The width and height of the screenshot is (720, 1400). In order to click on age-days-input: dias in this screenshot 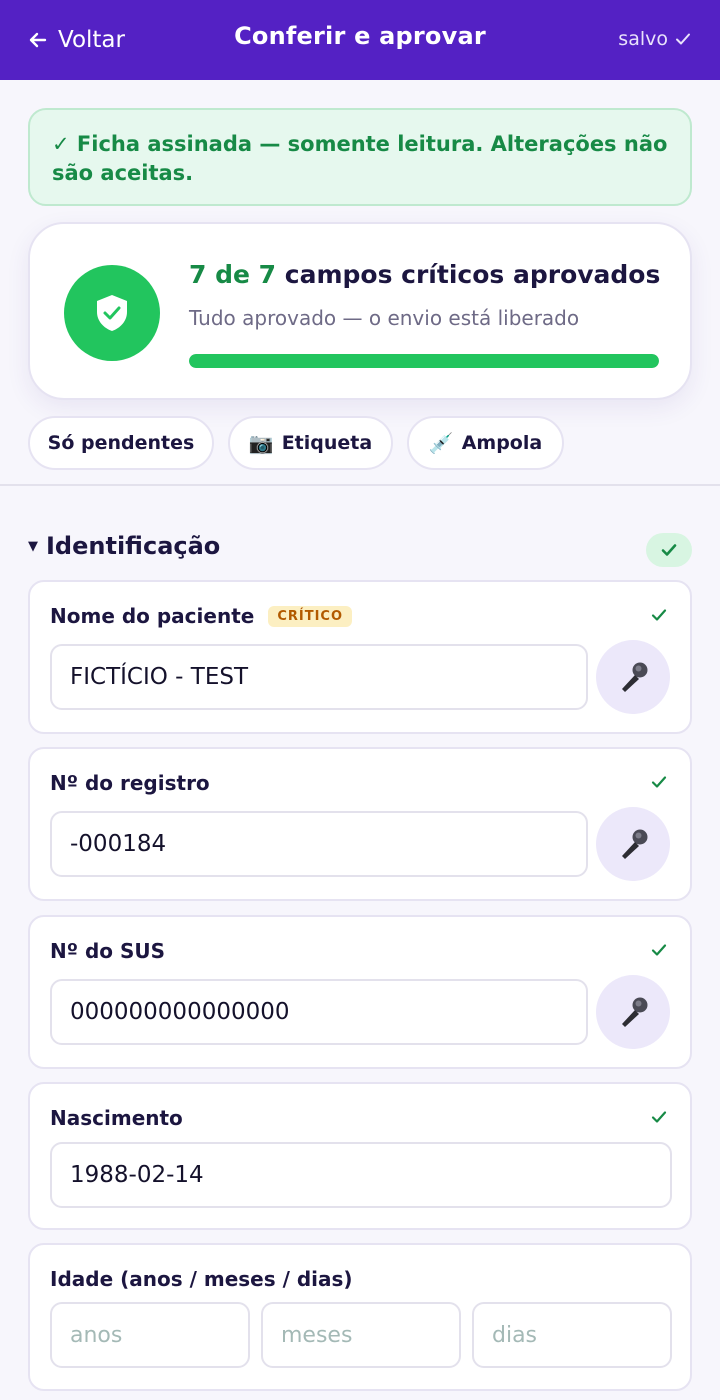, I will do `click(572, 1335)`.